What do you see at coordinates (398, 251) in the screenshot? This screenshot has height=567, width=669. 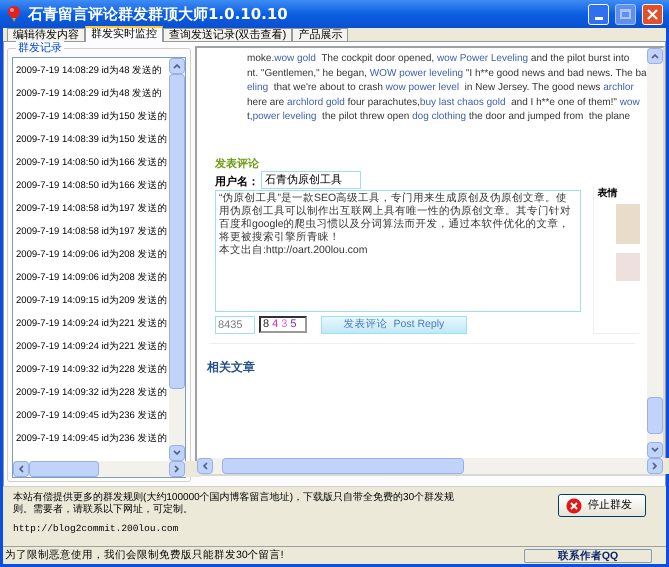 I see `comment-field: “伪原创工具”是一款SEO高级工具，专门用来生成原创及伪原创文章。使用伪原创工具可以制作出互联网上具有唯一性的伪原创文章。其专门针对百度和google的爬虫习惯以及分词算法而开发，通过本软件优化的文章，将更被搜索引擎所青睐！ 本文出自:http://oart.200lou.com` at bounding box center [398, 251].